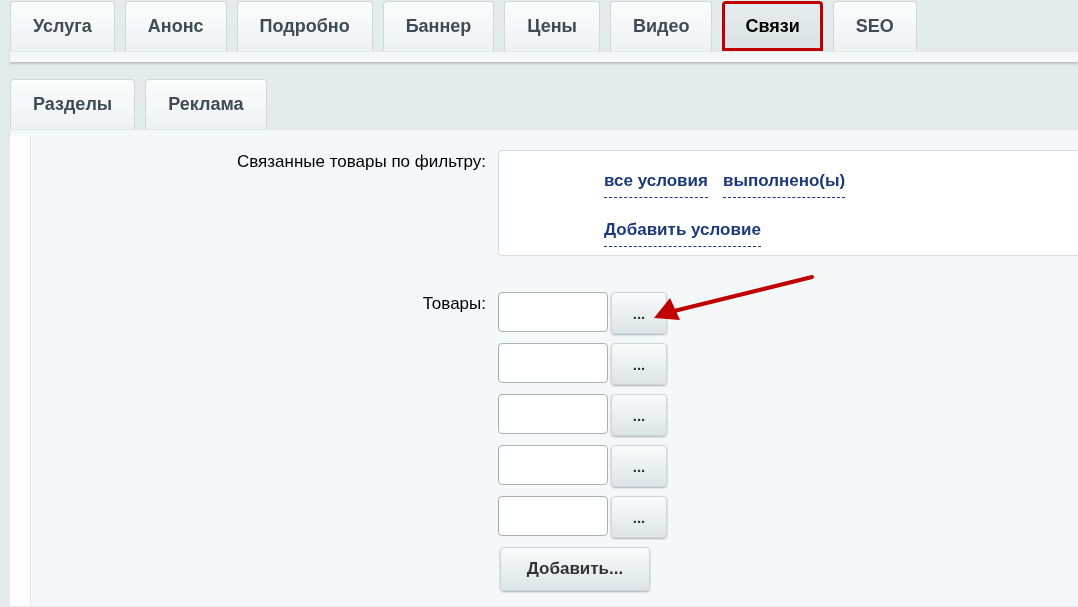 This screenshot has height=607, width=1078. Describe the element at coordinates (656, 184) in the screenshot. I see `condition-link: все условия` at that location.